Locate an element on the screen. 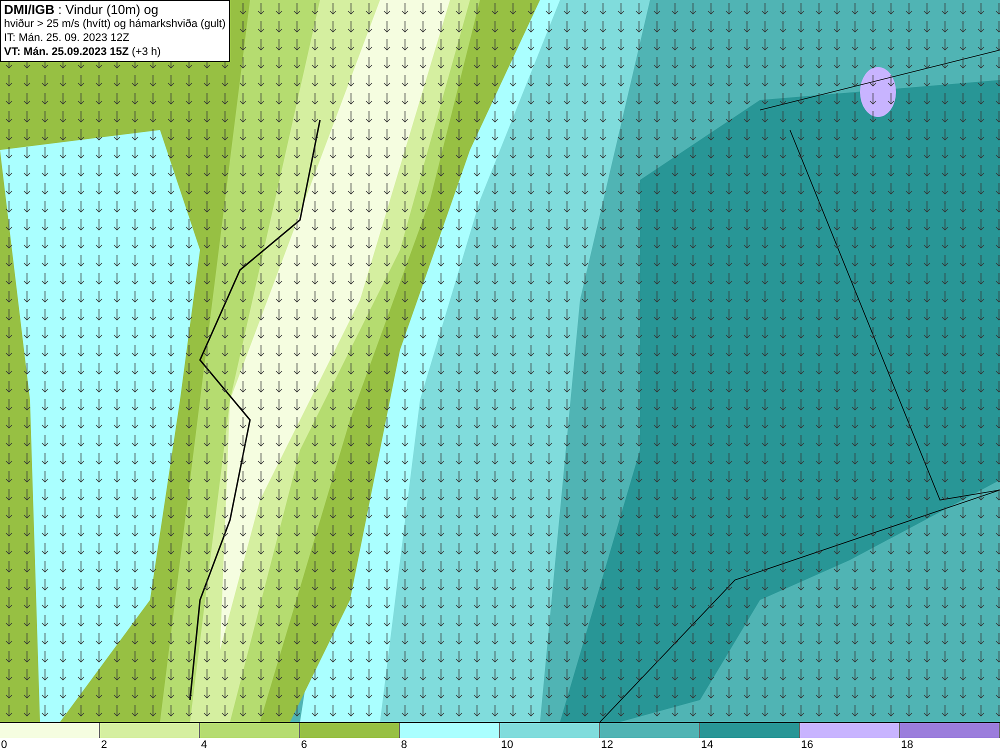 Image resolution: width=1000 pixels, height=753 pixels. legend-label: 6 is located at coordinates (304, 745).